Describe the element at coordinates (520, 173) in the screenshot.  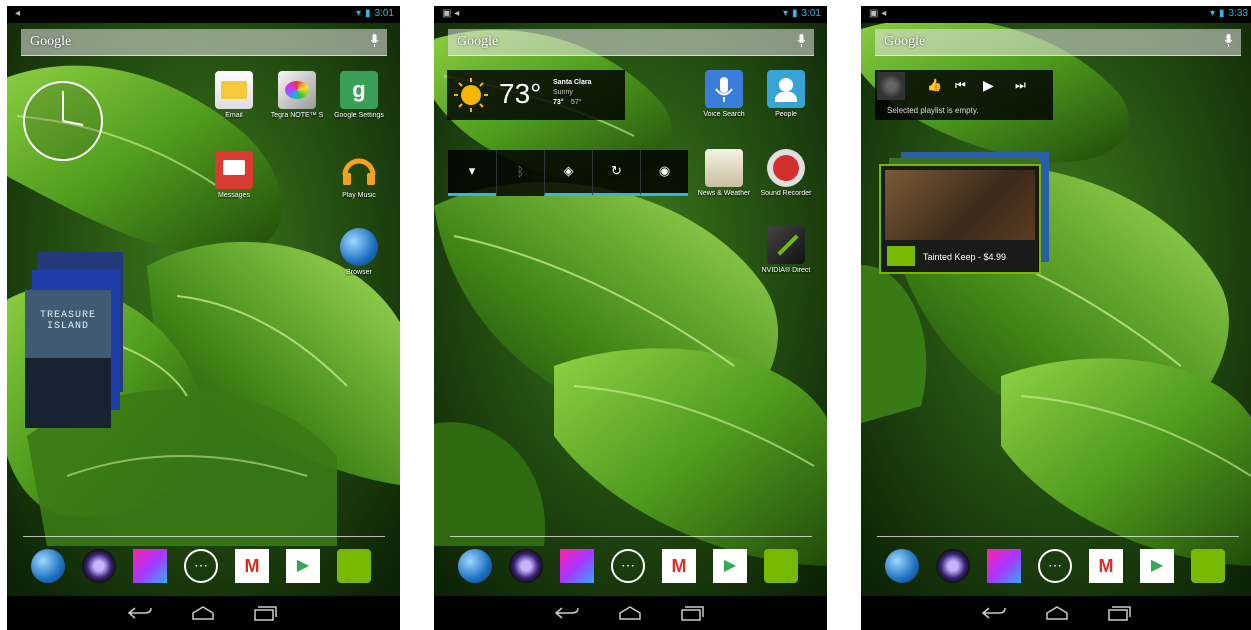
I see `bluetooth-icon: ᛒ` at that location.